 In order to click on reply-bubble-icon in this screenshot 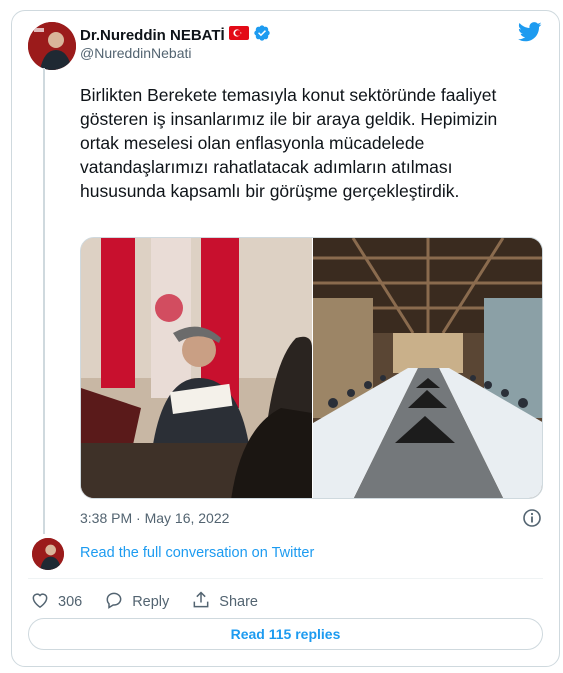, I will do `click(114, 602)`.